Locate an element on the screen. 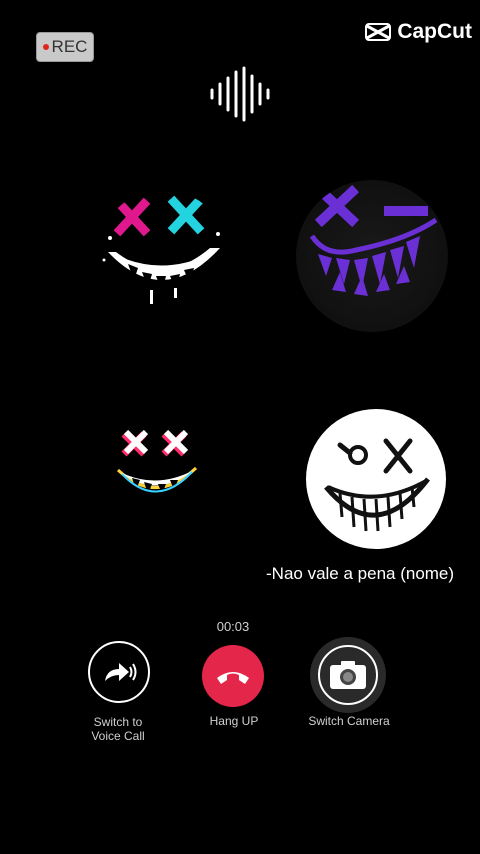  switch-camera-ring is located at coordinates (348, 675).